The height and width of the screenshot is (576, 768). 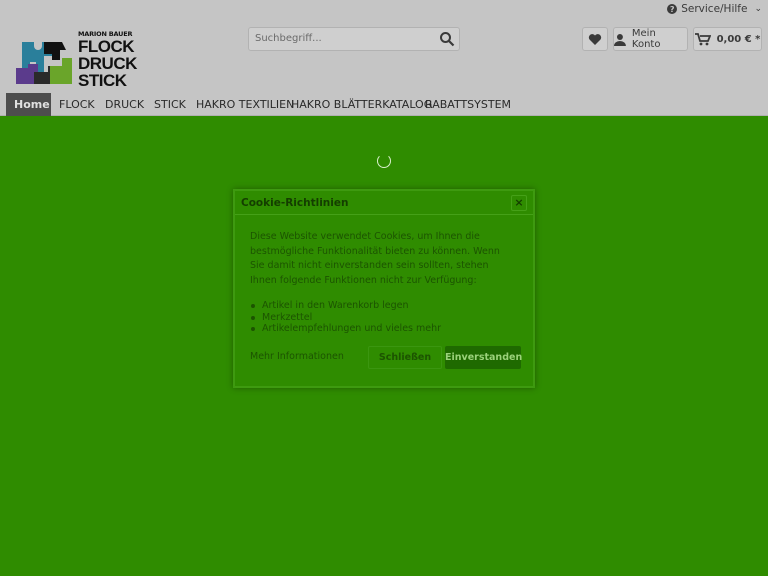 What do you see at coordinates (170, 104) in the screenshot?
I see `nav-item-stick: STICK` at bounding box center [170, 104].